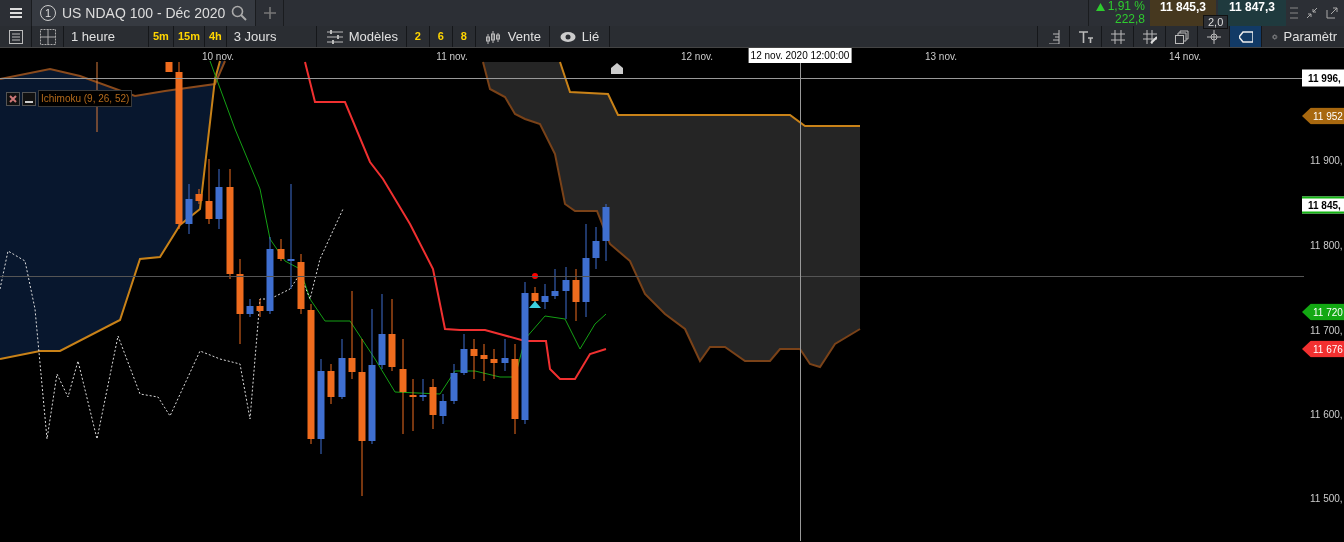  I want to click on up-triangle-marker, so click(535, 304).